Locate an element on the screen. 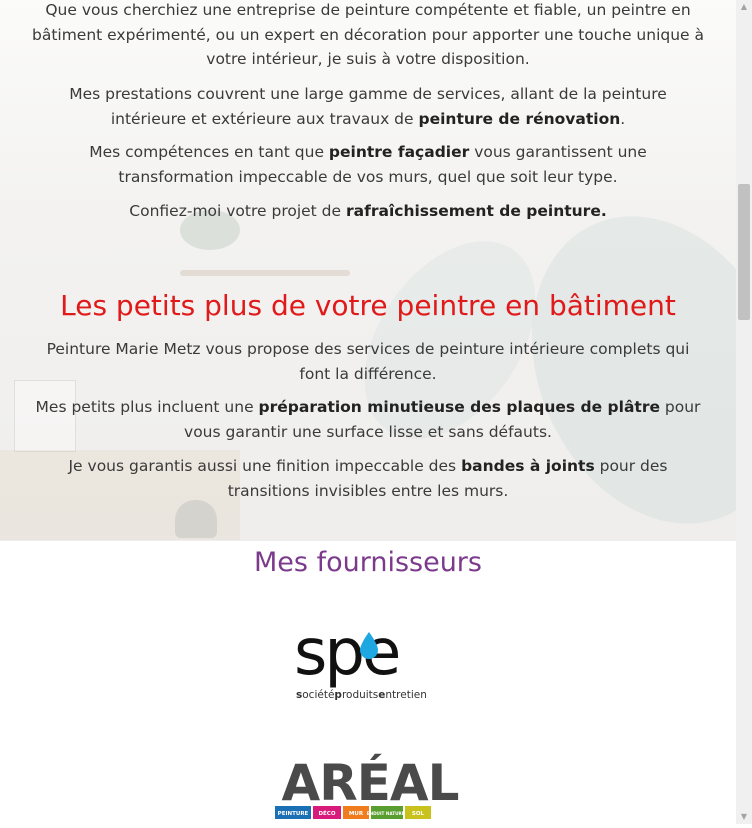  bold-text: peintre façadier is located at coordinates (399, 152).